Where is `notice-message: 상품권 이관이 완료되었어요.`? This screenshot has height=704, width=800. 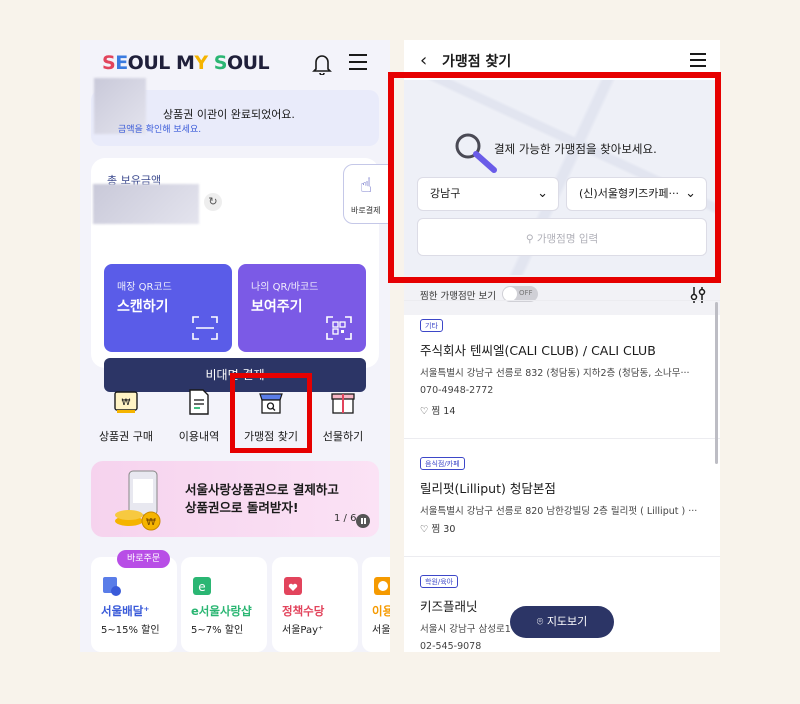
notice-message: 상품권 이관이 완료되었어요. is located at coordinates (229, 114).